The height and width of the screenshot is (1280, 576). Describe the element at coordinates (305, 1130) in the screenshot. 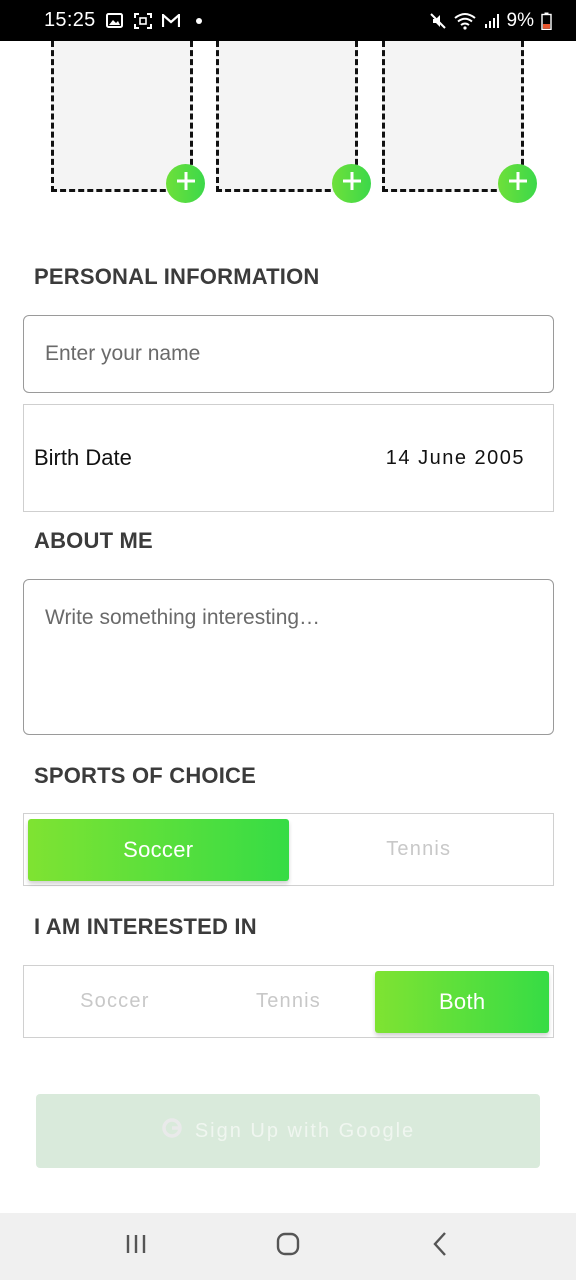

I see `google-signup-label: Sign Up with Google` at that location.